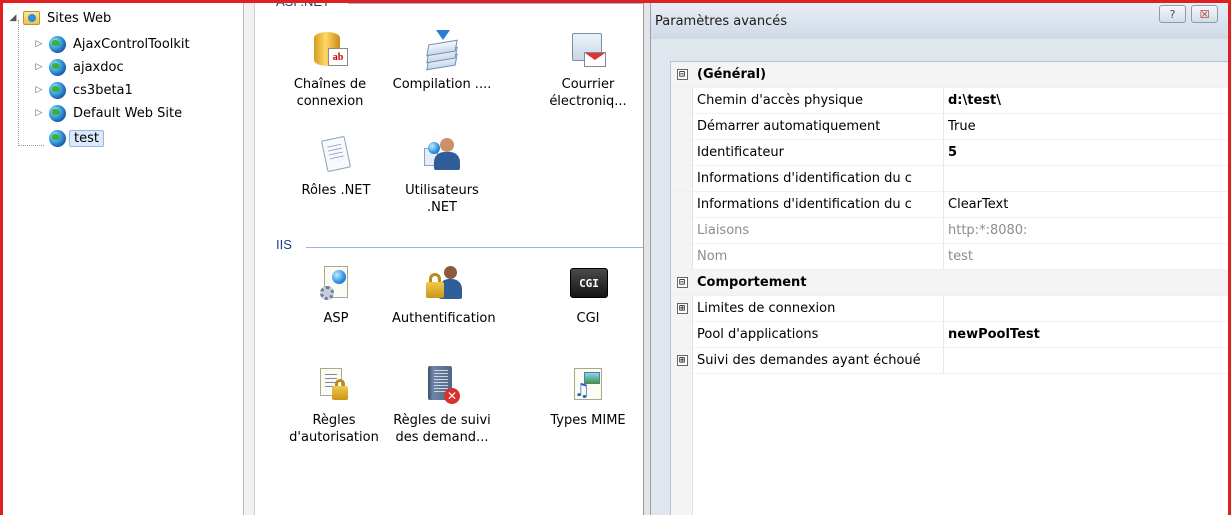 The height and width of the screenshot is (515, 1231). Describe the element at coordinates (588, 386) in the screenshot. I see `mime-types-icon: ♫` at that location.